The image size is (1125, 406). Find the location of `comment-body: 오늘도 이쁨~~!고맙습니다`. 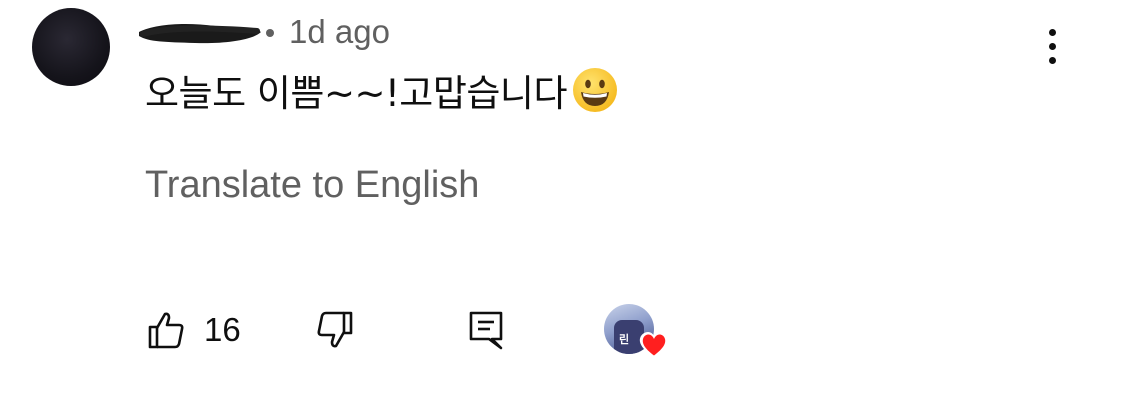

comment-body: 오늘도 이쁨~~!고맙습니다 is located at coordinates (382, 90).